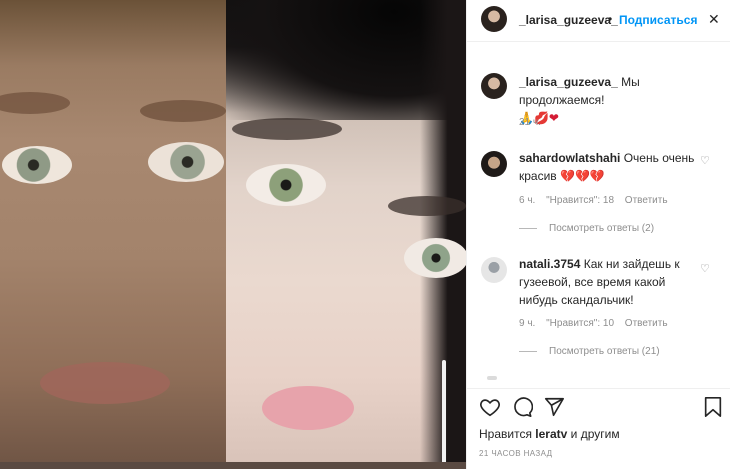 This screenshot has height=469, width=730. Describe the element at coordinates (658, 20) in the screenshot. I see `follow-button: Подписаться` at that location.